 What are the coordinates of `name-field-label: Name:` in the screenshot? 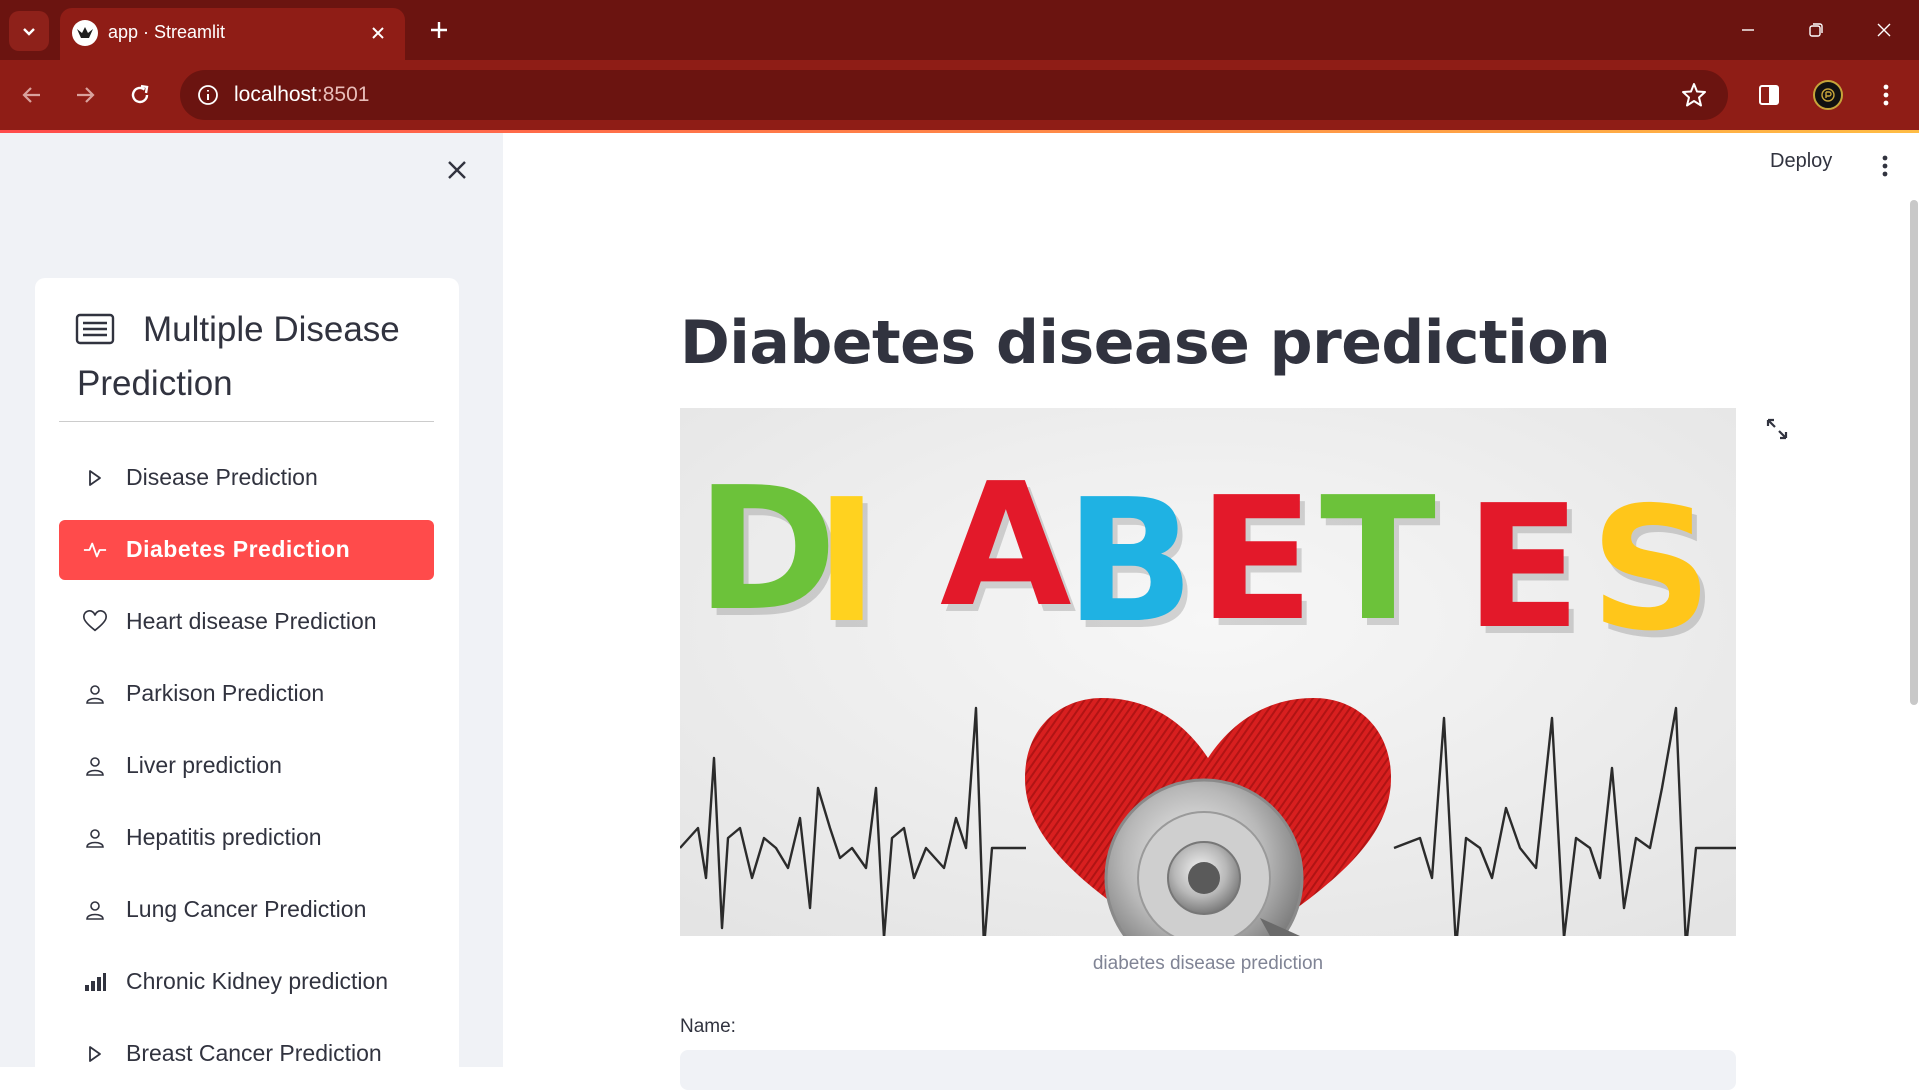 It's located at (708, 1026).